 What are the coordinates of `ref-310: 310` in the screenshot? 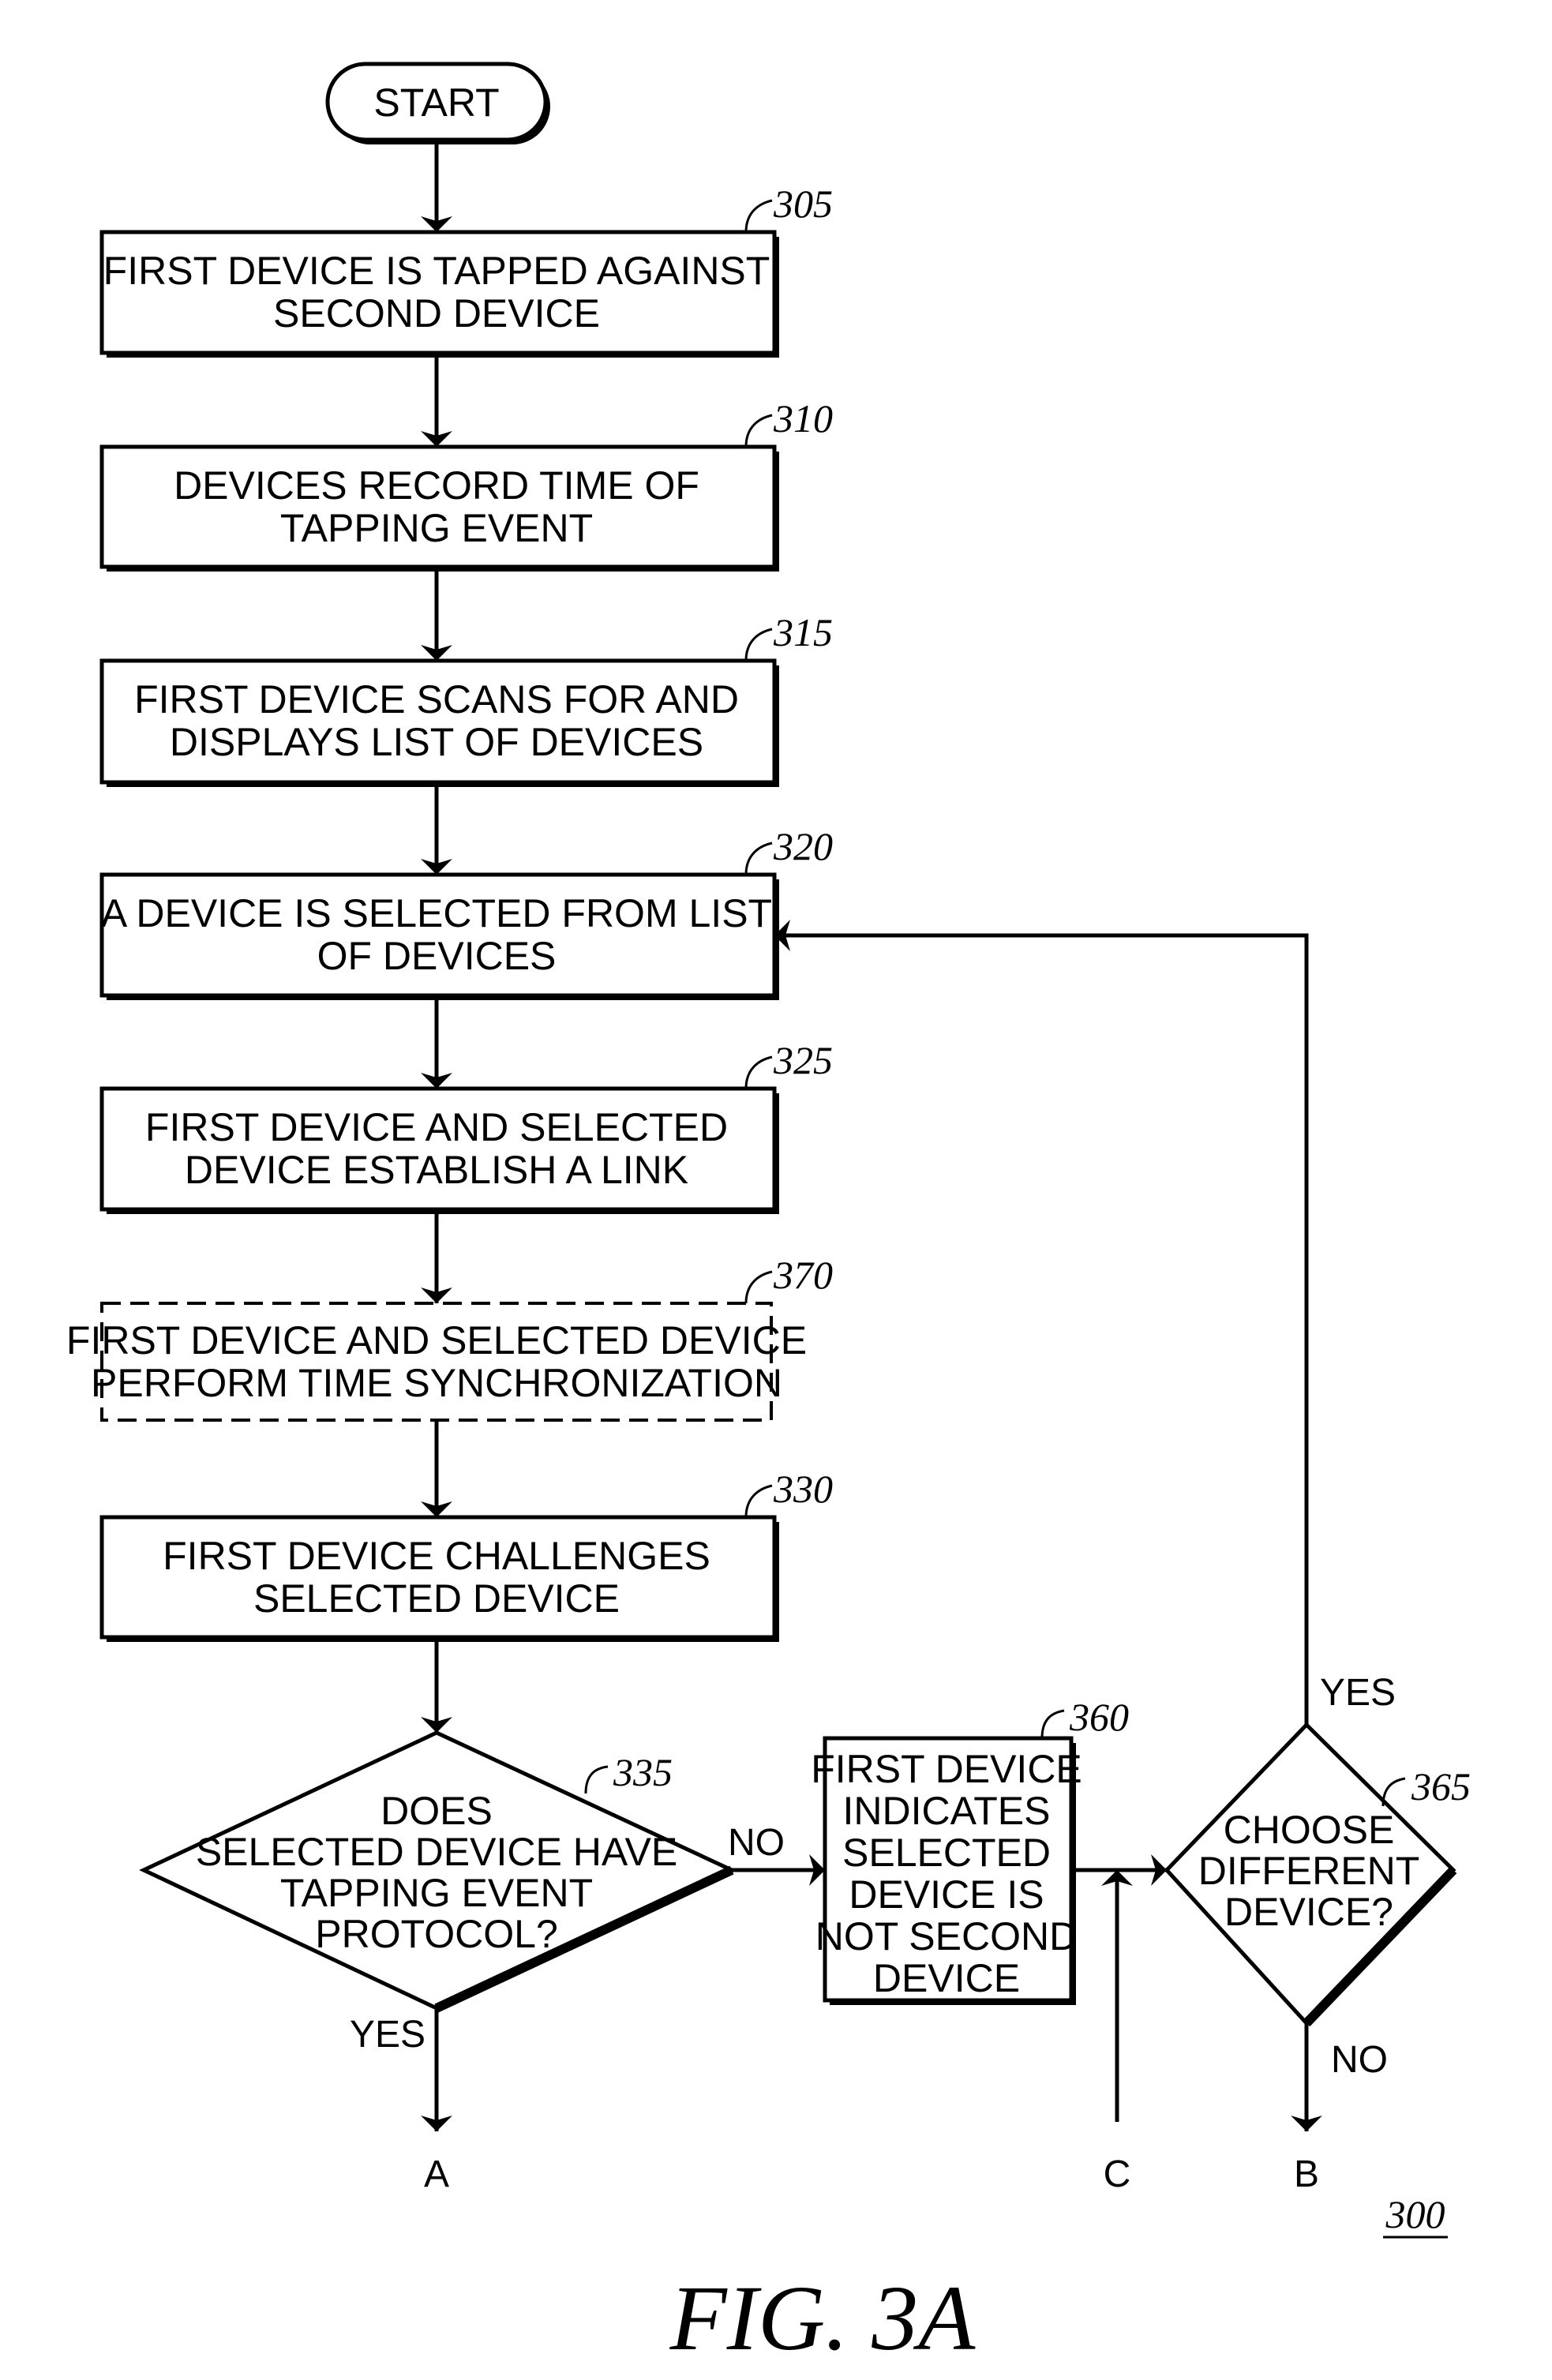 It's located at (803, 418).